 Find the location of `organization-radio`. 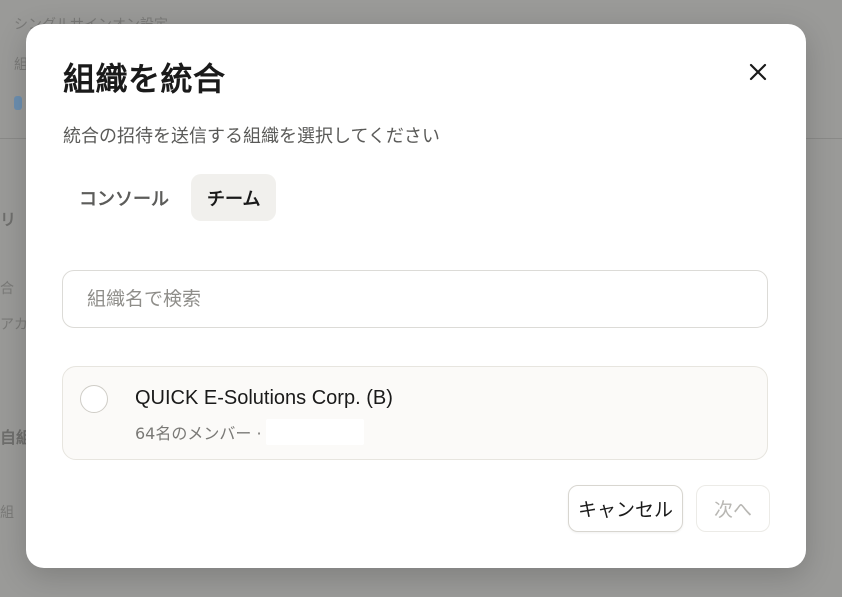

organization-radio is located at coordinates (94, 399).